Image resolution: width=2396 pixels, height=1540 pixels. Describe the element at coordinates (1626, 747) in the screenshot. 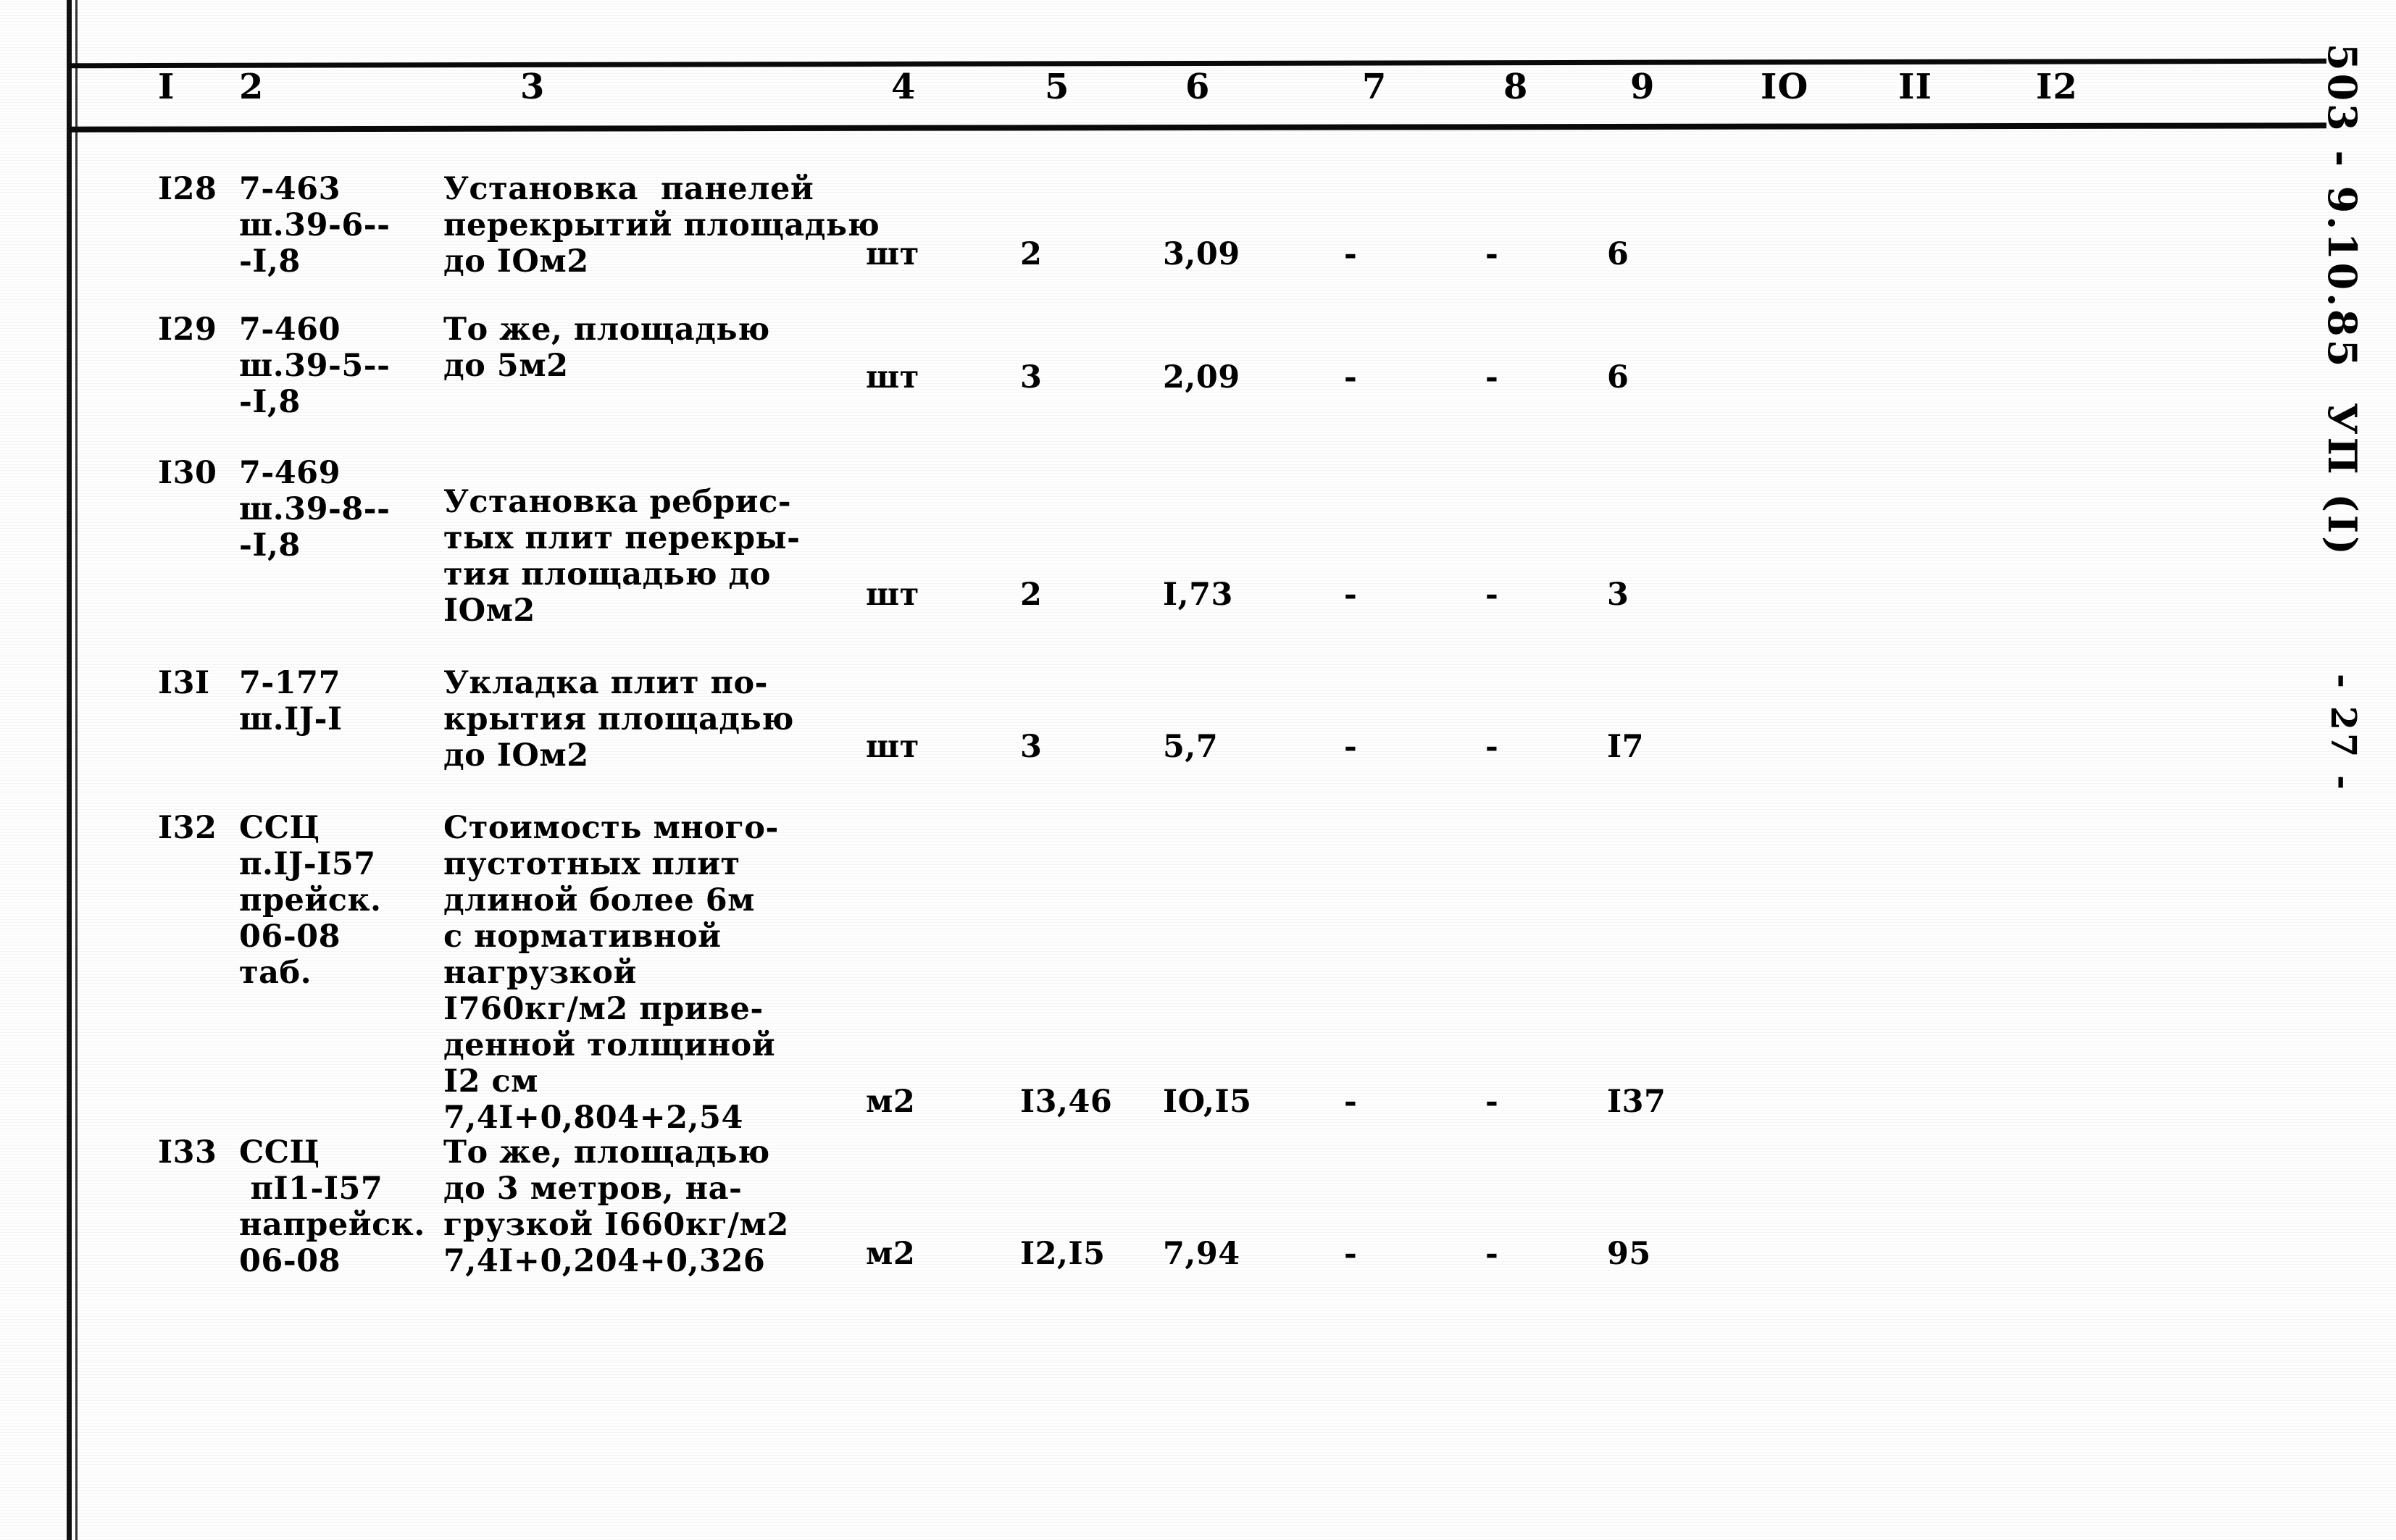

I see `row-value-col9: I7` at that location.